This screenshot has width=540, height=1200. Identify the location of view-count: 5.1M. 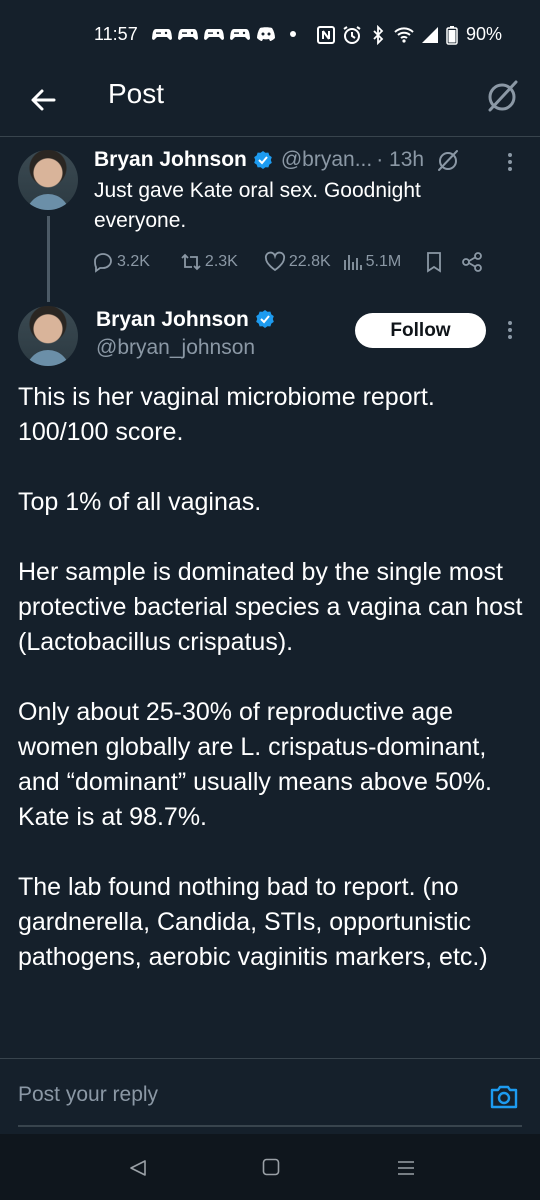
(383, 261).